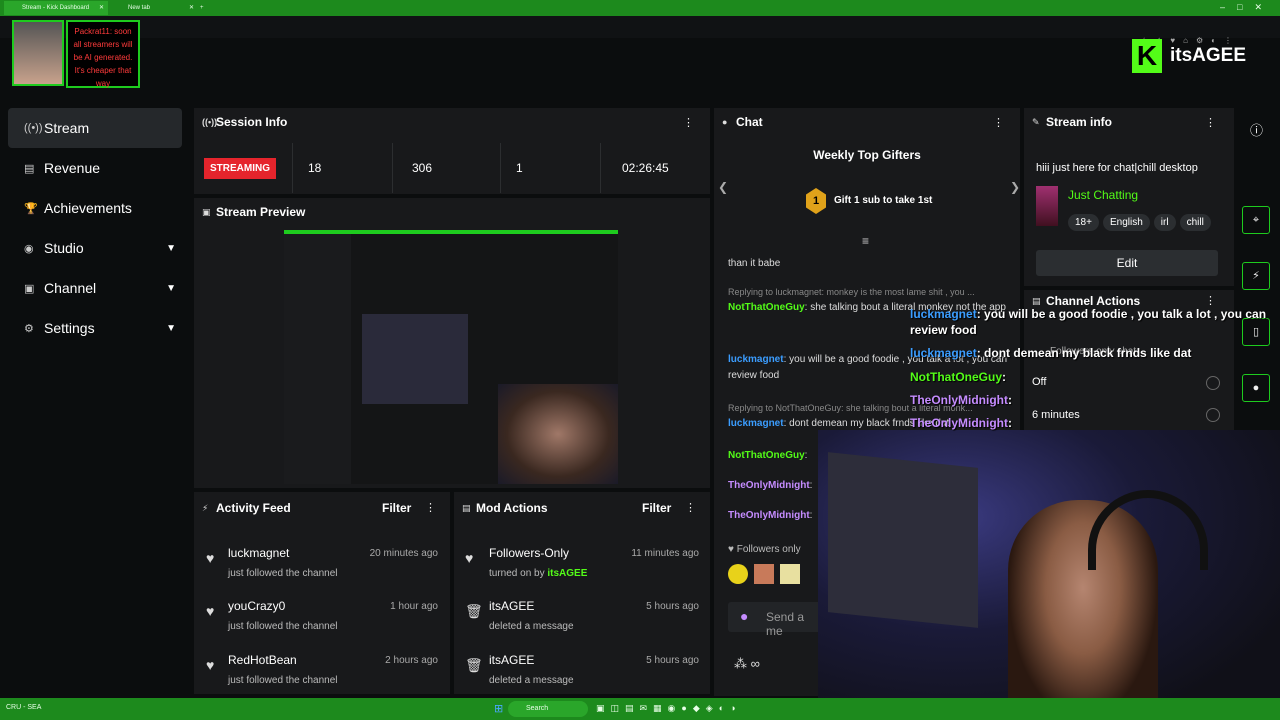  What do you see at coordinates (672, 606) in the screenshot?
I see `mod-action-time: 5 hours ago` at bounding box center [672, 606].